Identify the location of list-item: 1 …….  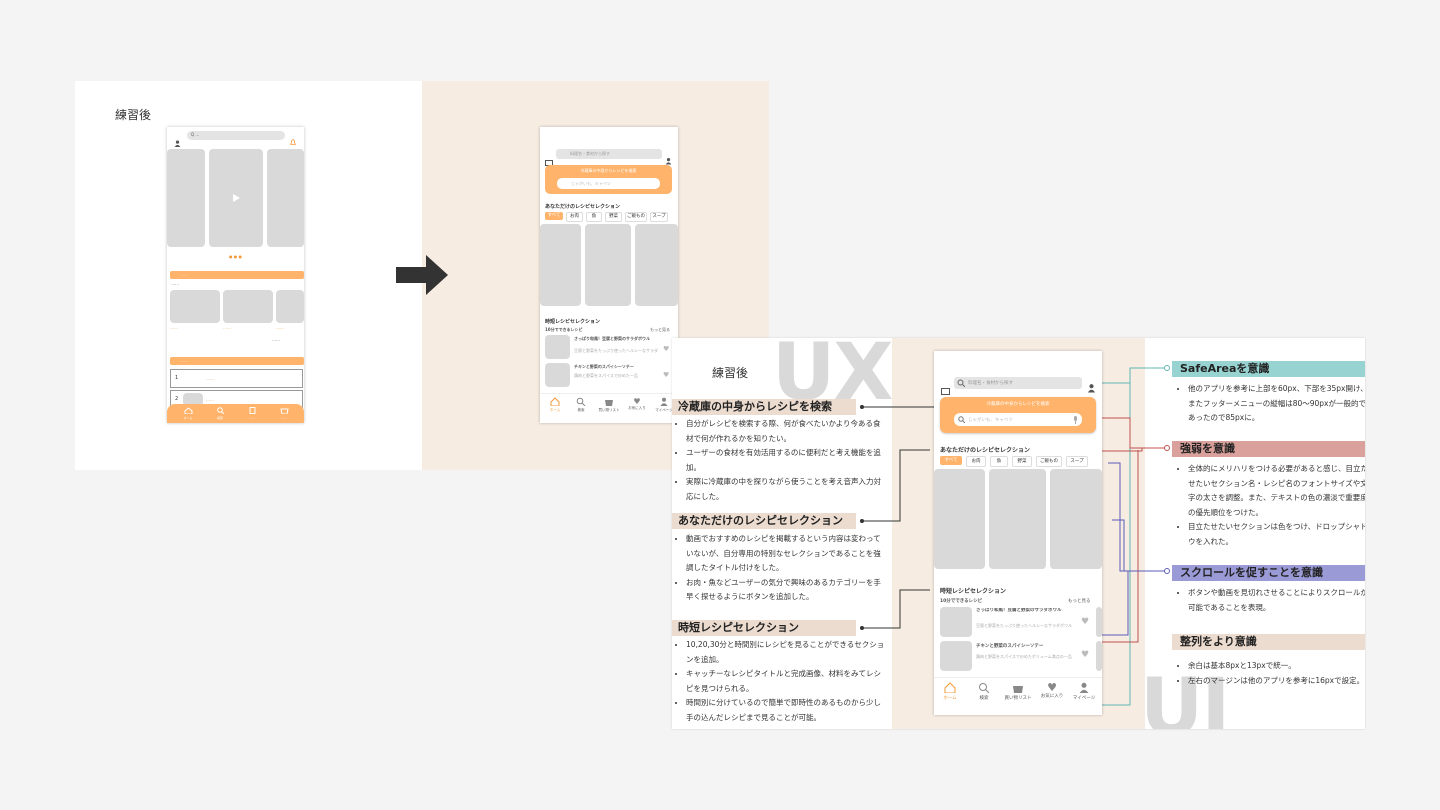
(236, 378).